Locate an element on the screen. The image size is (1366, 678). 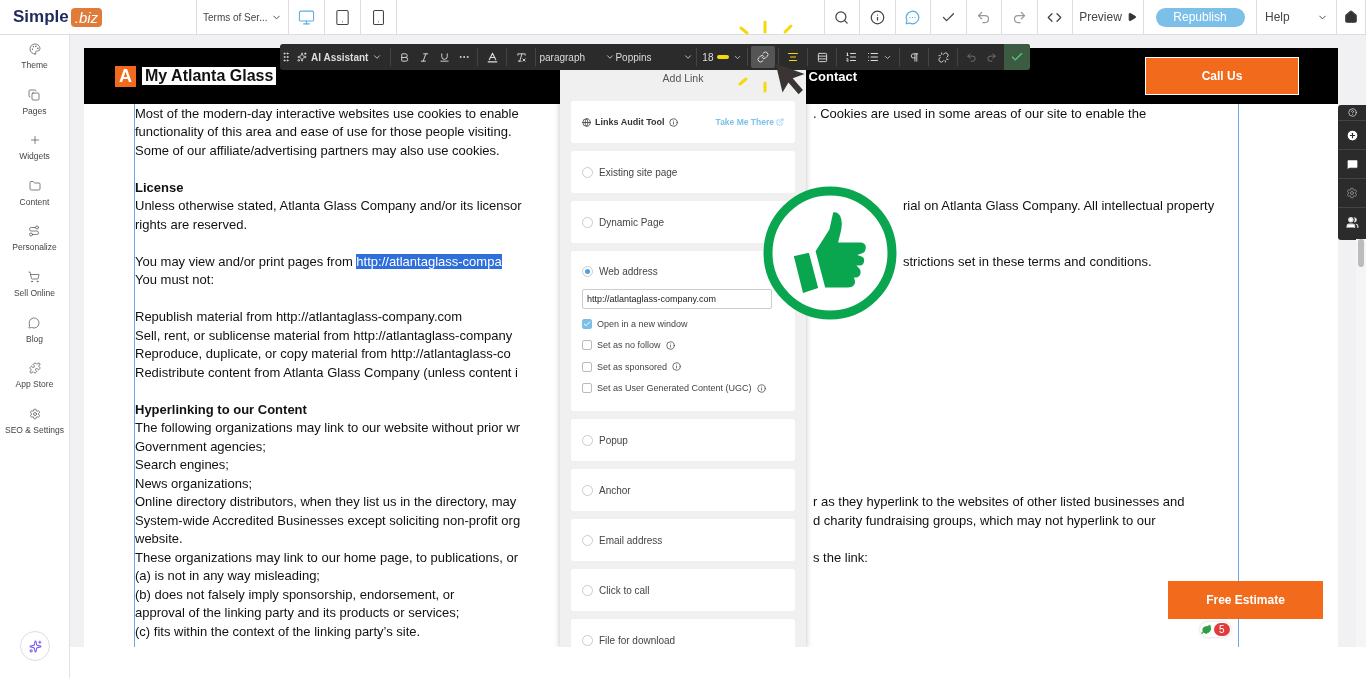
sidebar-item: Blog is located at coordinates (34, 339).